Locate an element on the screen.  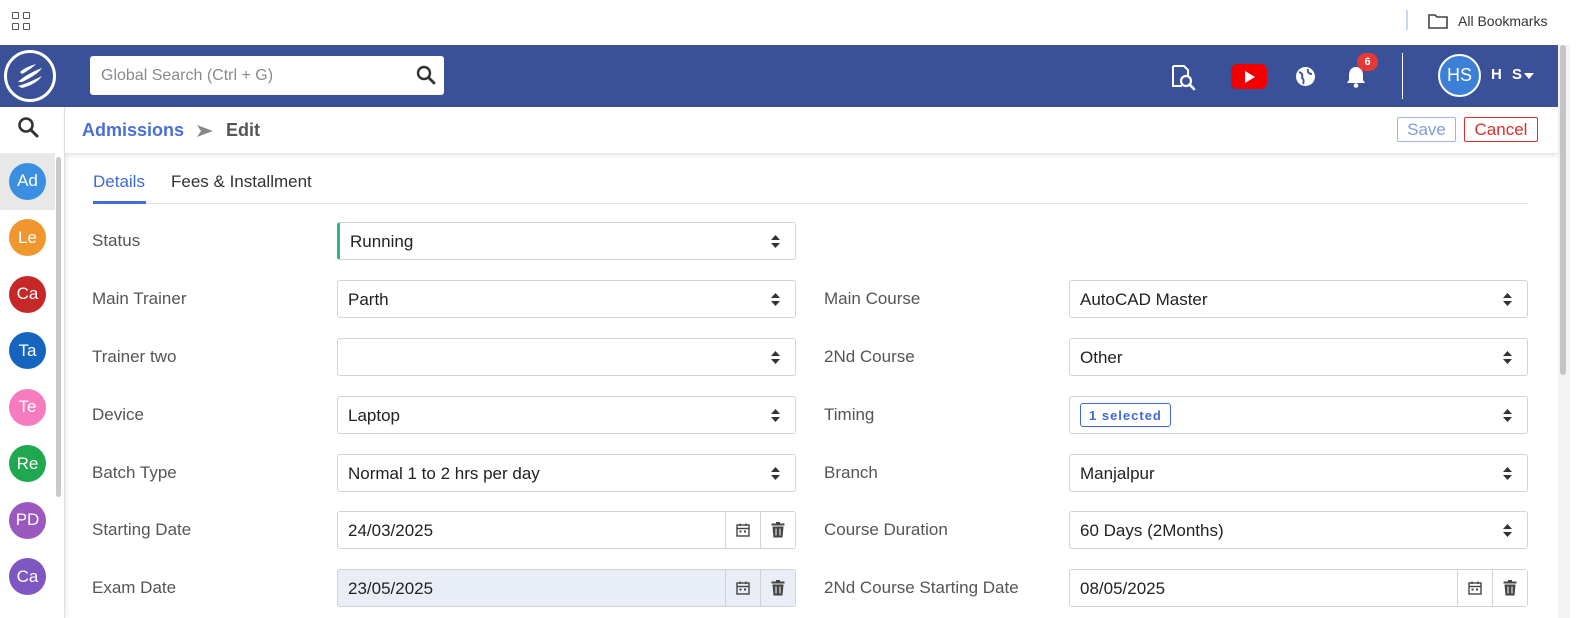
status-label: Status is located at coordinates (116, 240).